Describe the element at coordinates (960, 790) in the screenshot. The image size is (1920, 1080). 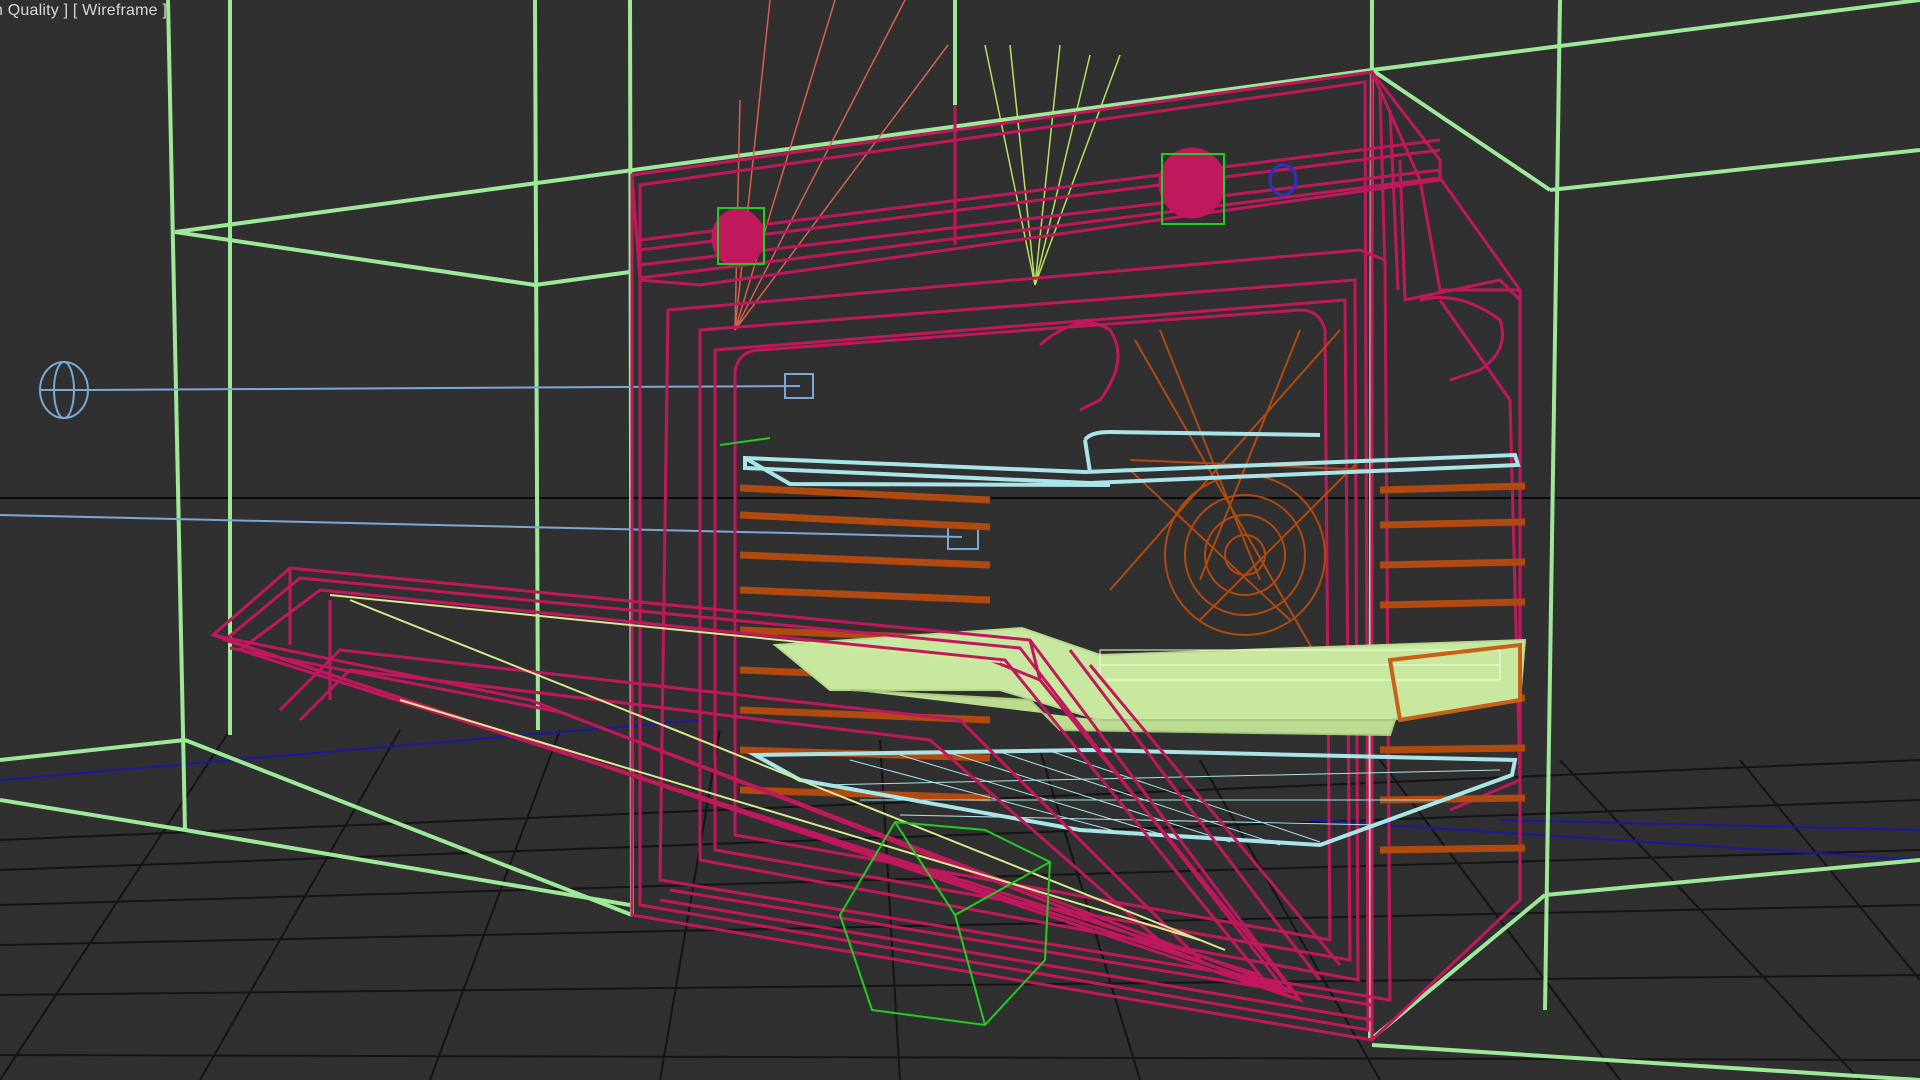
I see `grid-axis-lines` at that location.